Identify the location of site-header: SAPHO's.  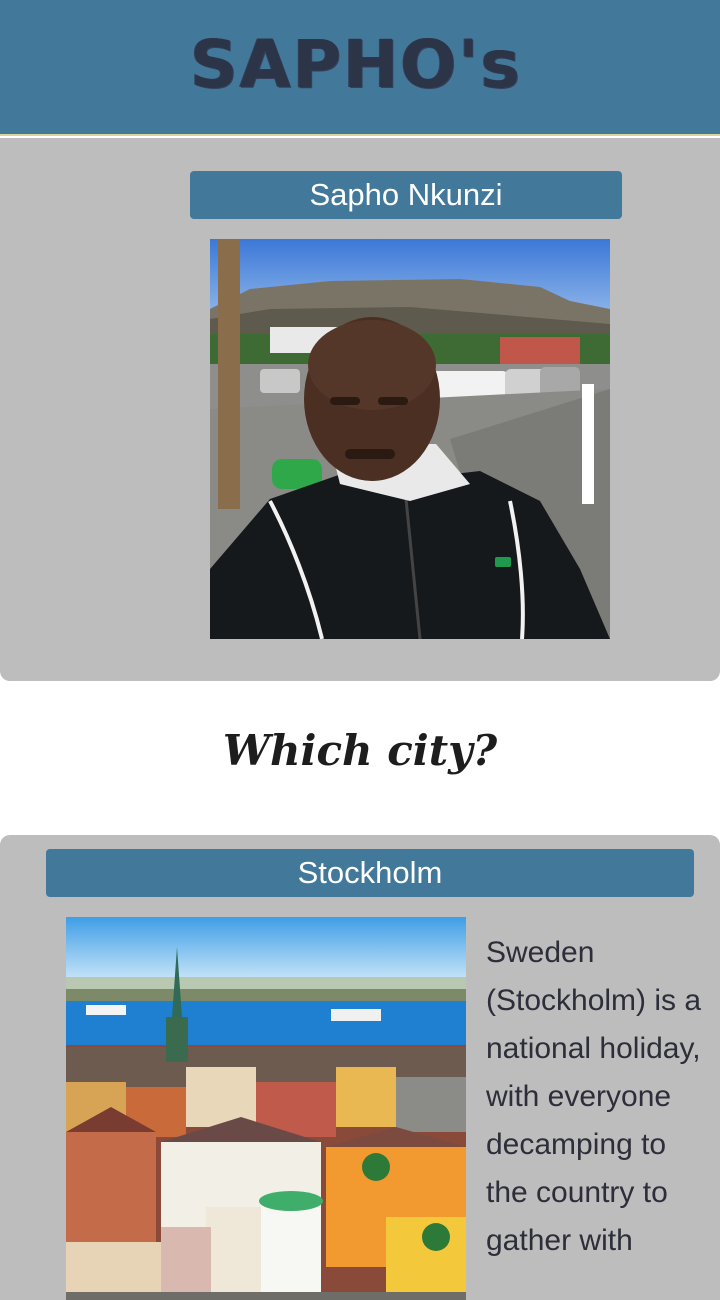
(360, 68).